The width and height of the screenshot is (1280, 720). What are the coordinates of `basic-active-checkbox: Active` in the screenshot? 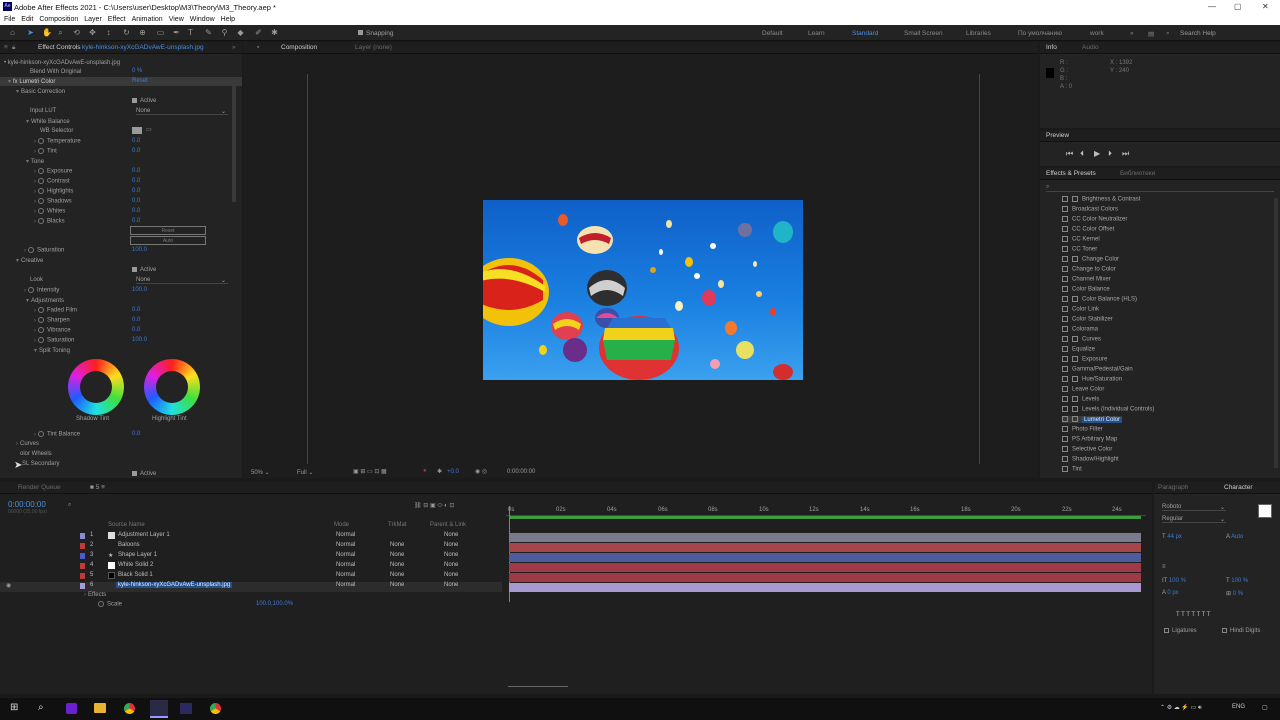 It's located at (144, 101).